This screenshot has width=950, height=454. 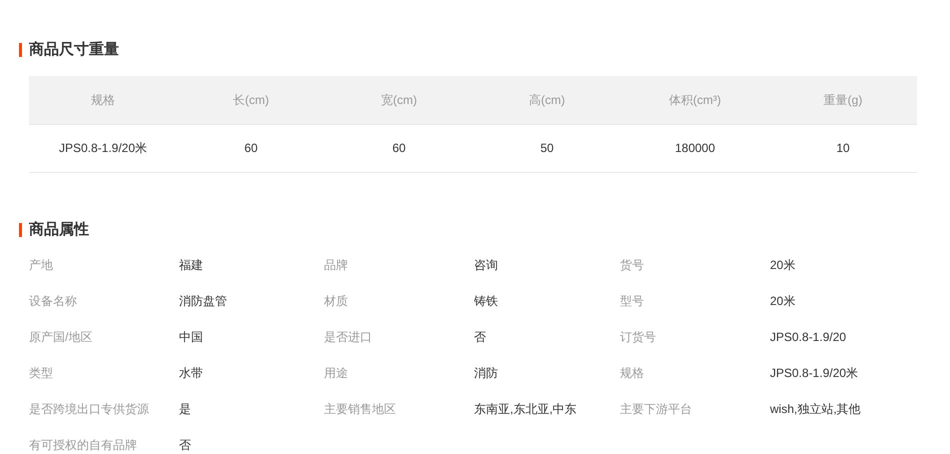 What do you see at coordinates (336, 265) in the screenshot?
I see `attribute-label: 品牌` at bounding box center [336, 265].